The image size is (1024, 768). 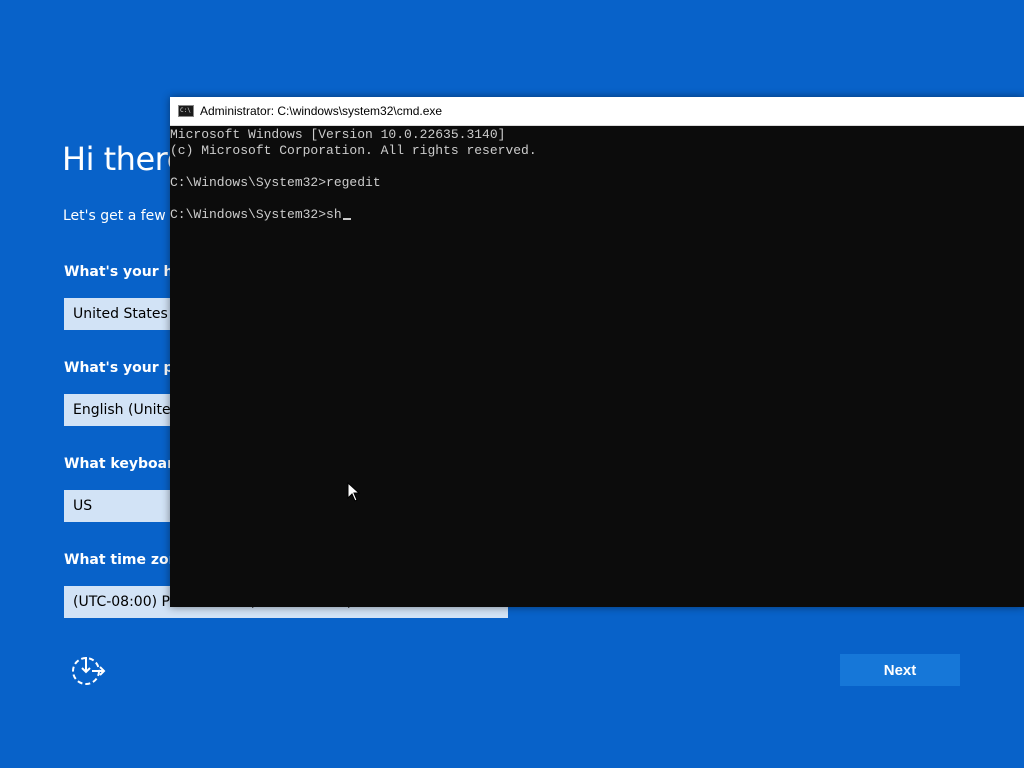 I want to click on keyboard-value: US, so click(x=83, y=506).